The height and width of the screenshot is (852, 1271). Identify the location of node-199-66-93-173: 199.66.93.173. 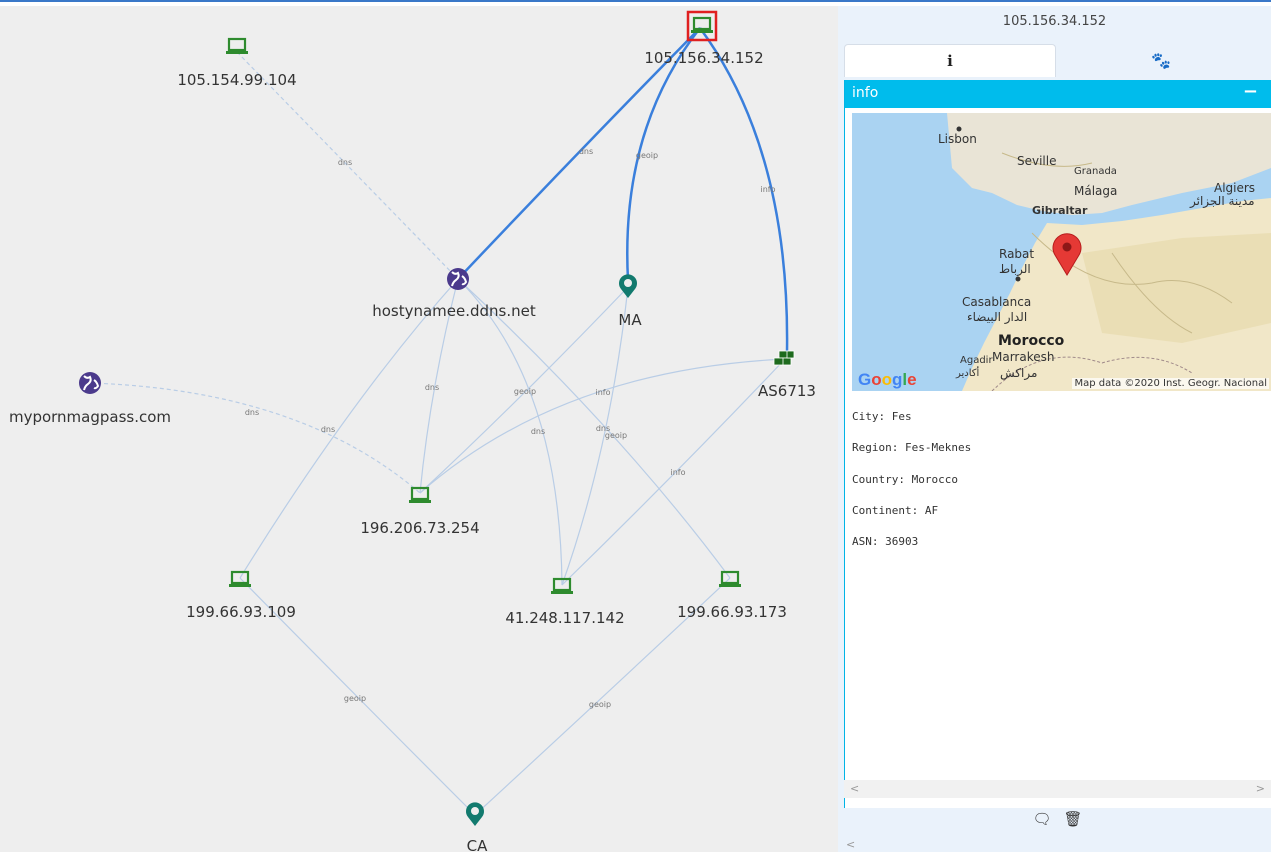
(732, 595).